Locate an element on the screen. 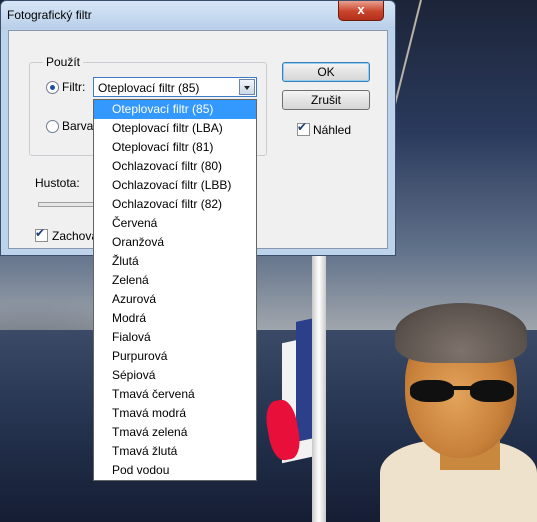 The height and width of the screenshot is (522, 537). preview-label: Náhled is located at coordinates (332, 130).